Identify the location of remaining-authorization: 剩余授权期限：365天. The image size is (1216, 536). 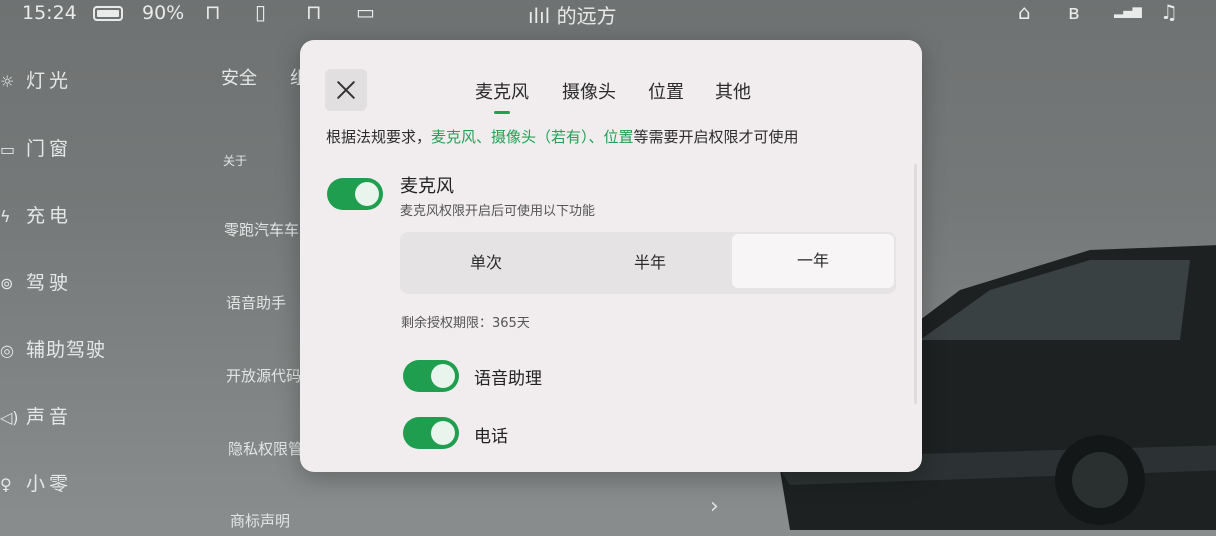
(465, 323).